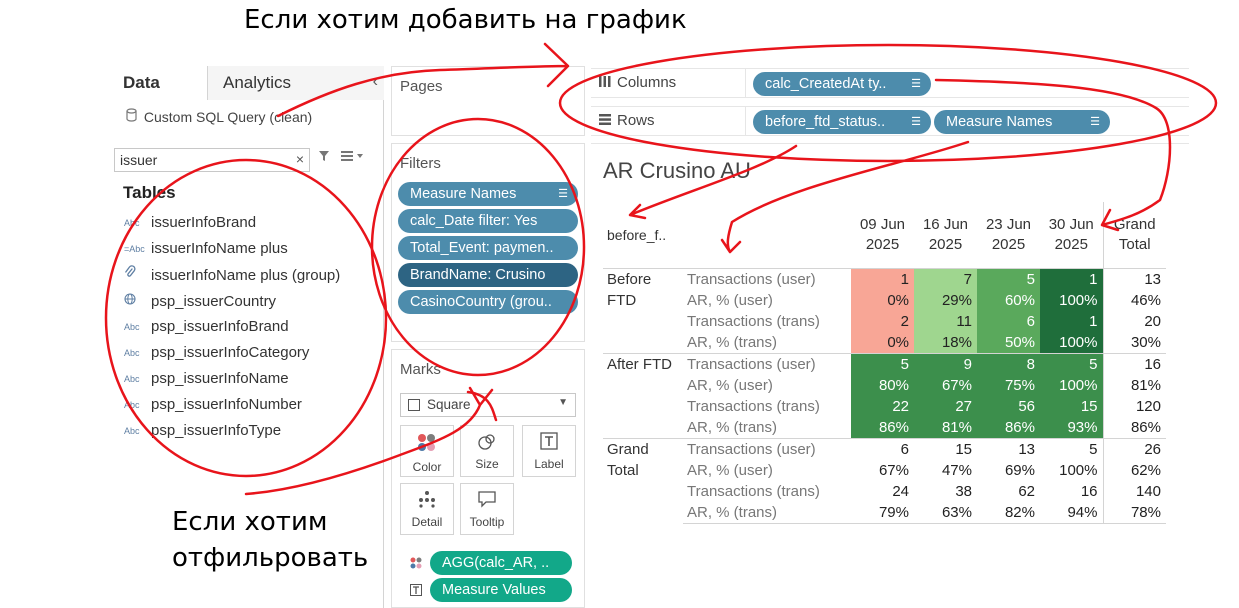 The height and width of the screenshot is (608, 1239). Describe the element at coordinates (1071, 491) in the screenshot. I see `data-cell: 16` at that location.